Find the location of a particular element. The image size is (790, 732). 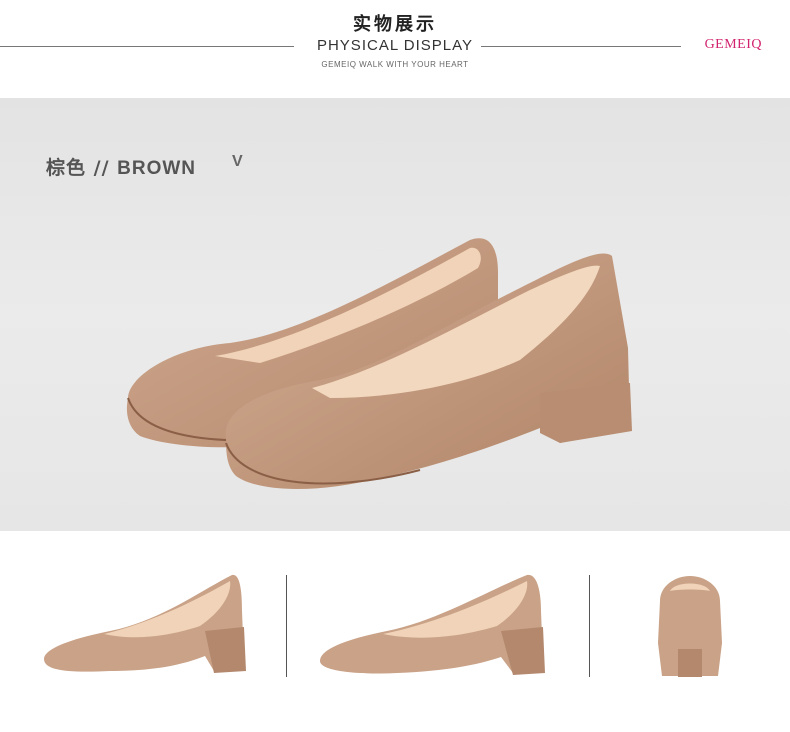

right-rule is located at coordinates (581, 46).